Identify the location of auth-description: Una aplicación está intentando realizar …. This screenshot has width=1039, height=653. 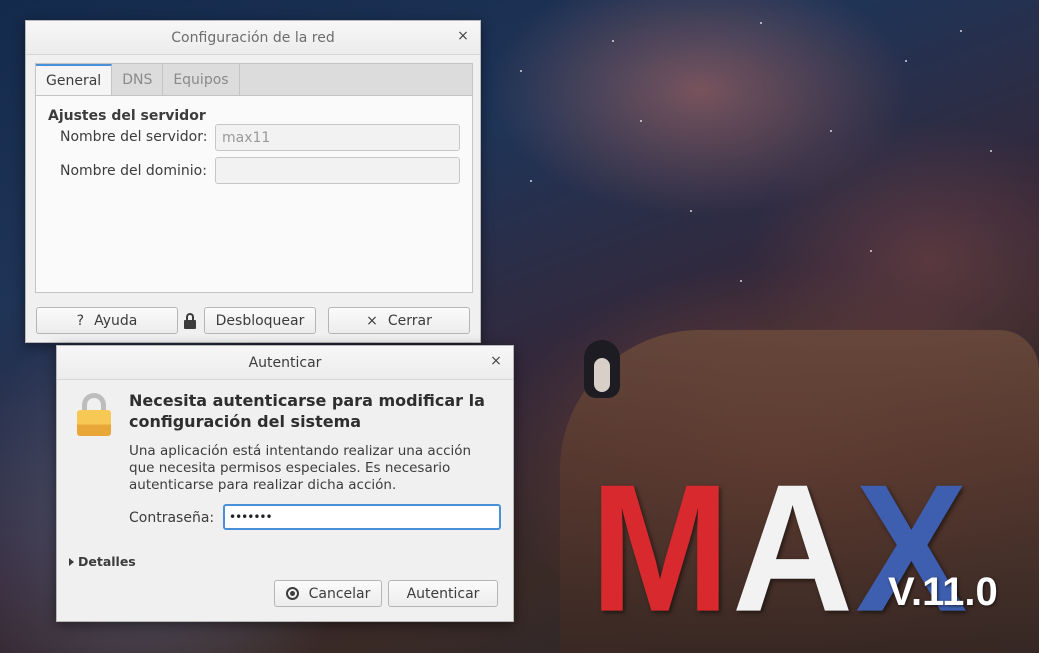
(300, 468).